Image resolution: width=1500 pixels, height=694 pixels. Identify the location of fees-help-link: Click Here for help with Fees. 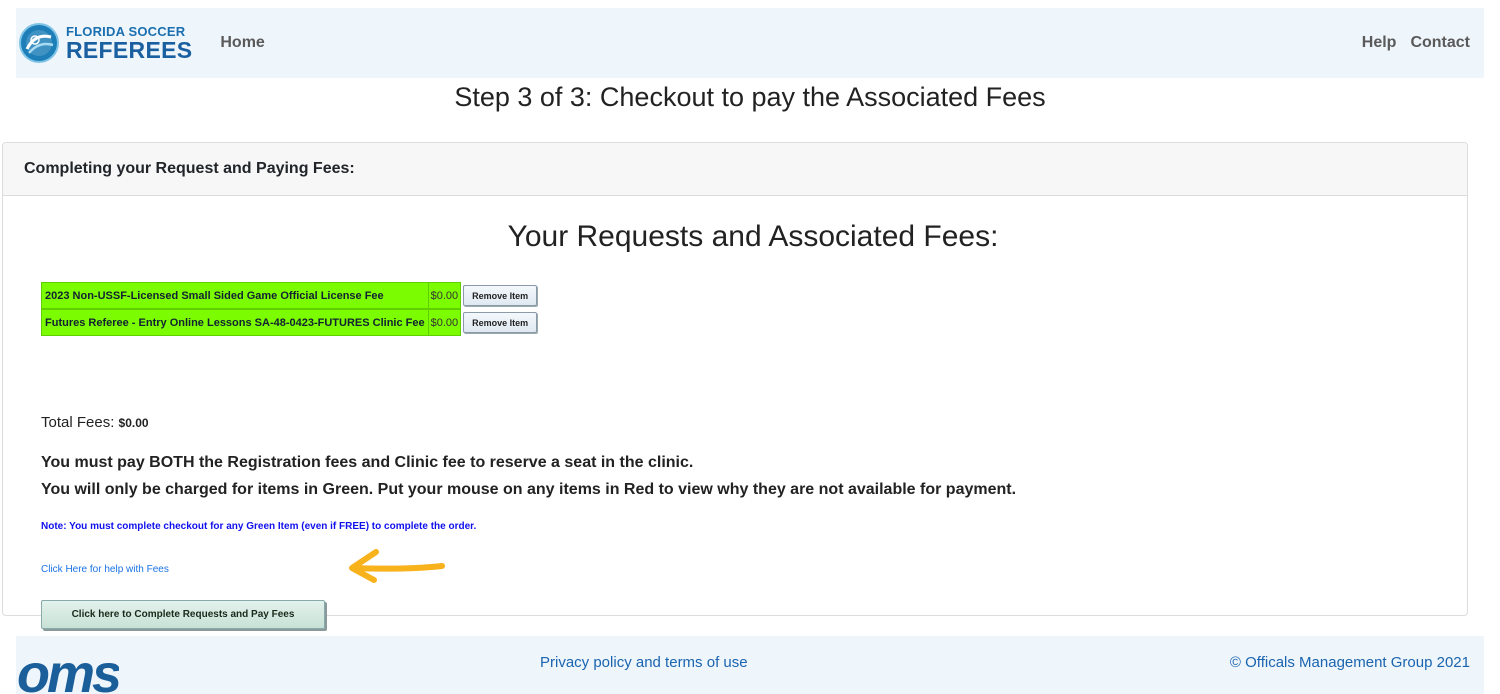
(105, 569).